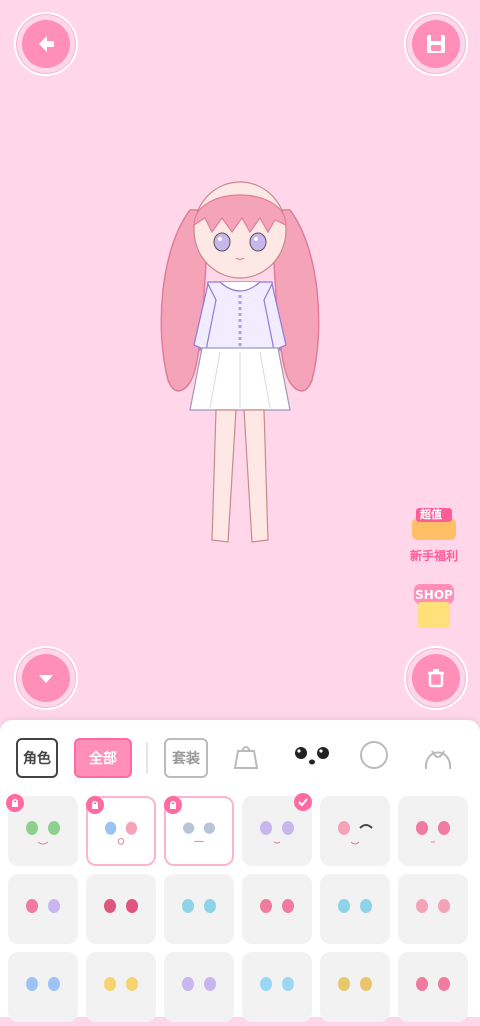  Describe the element at coordinates (312, 756) in the screenshot. I see `eyes-icon` at that location.